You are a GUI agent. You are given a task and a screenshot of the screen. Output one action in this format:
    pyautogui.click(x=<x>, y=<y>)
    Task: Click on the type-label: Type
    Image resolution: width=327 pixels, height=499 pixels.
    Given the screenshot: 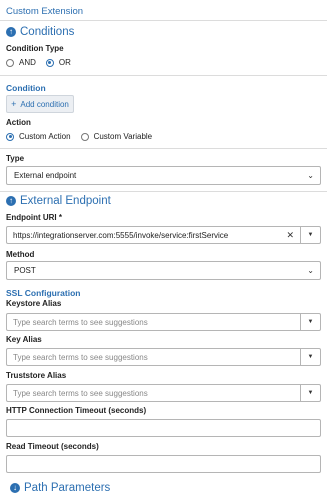 What is the action you would take?
    pyautogui.click(x=15, y=158)
    